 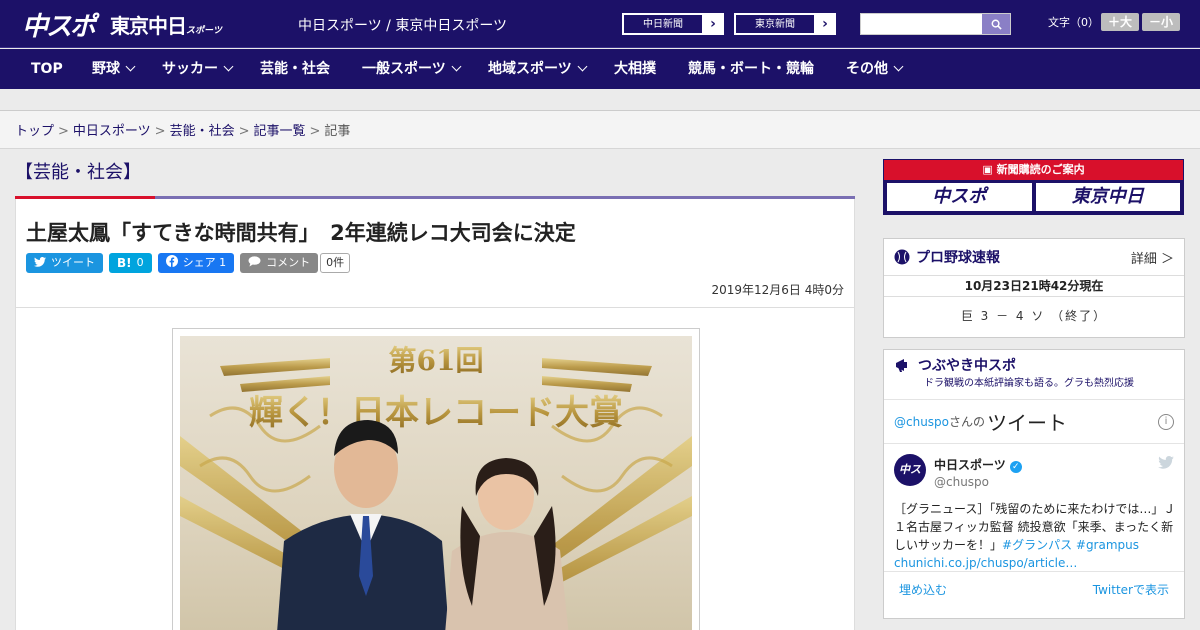 What do you see at coordinates (921, 422) in the screenshot?
I see `twitter-handle-link: @chuspo` at bounding box center [921, 422].